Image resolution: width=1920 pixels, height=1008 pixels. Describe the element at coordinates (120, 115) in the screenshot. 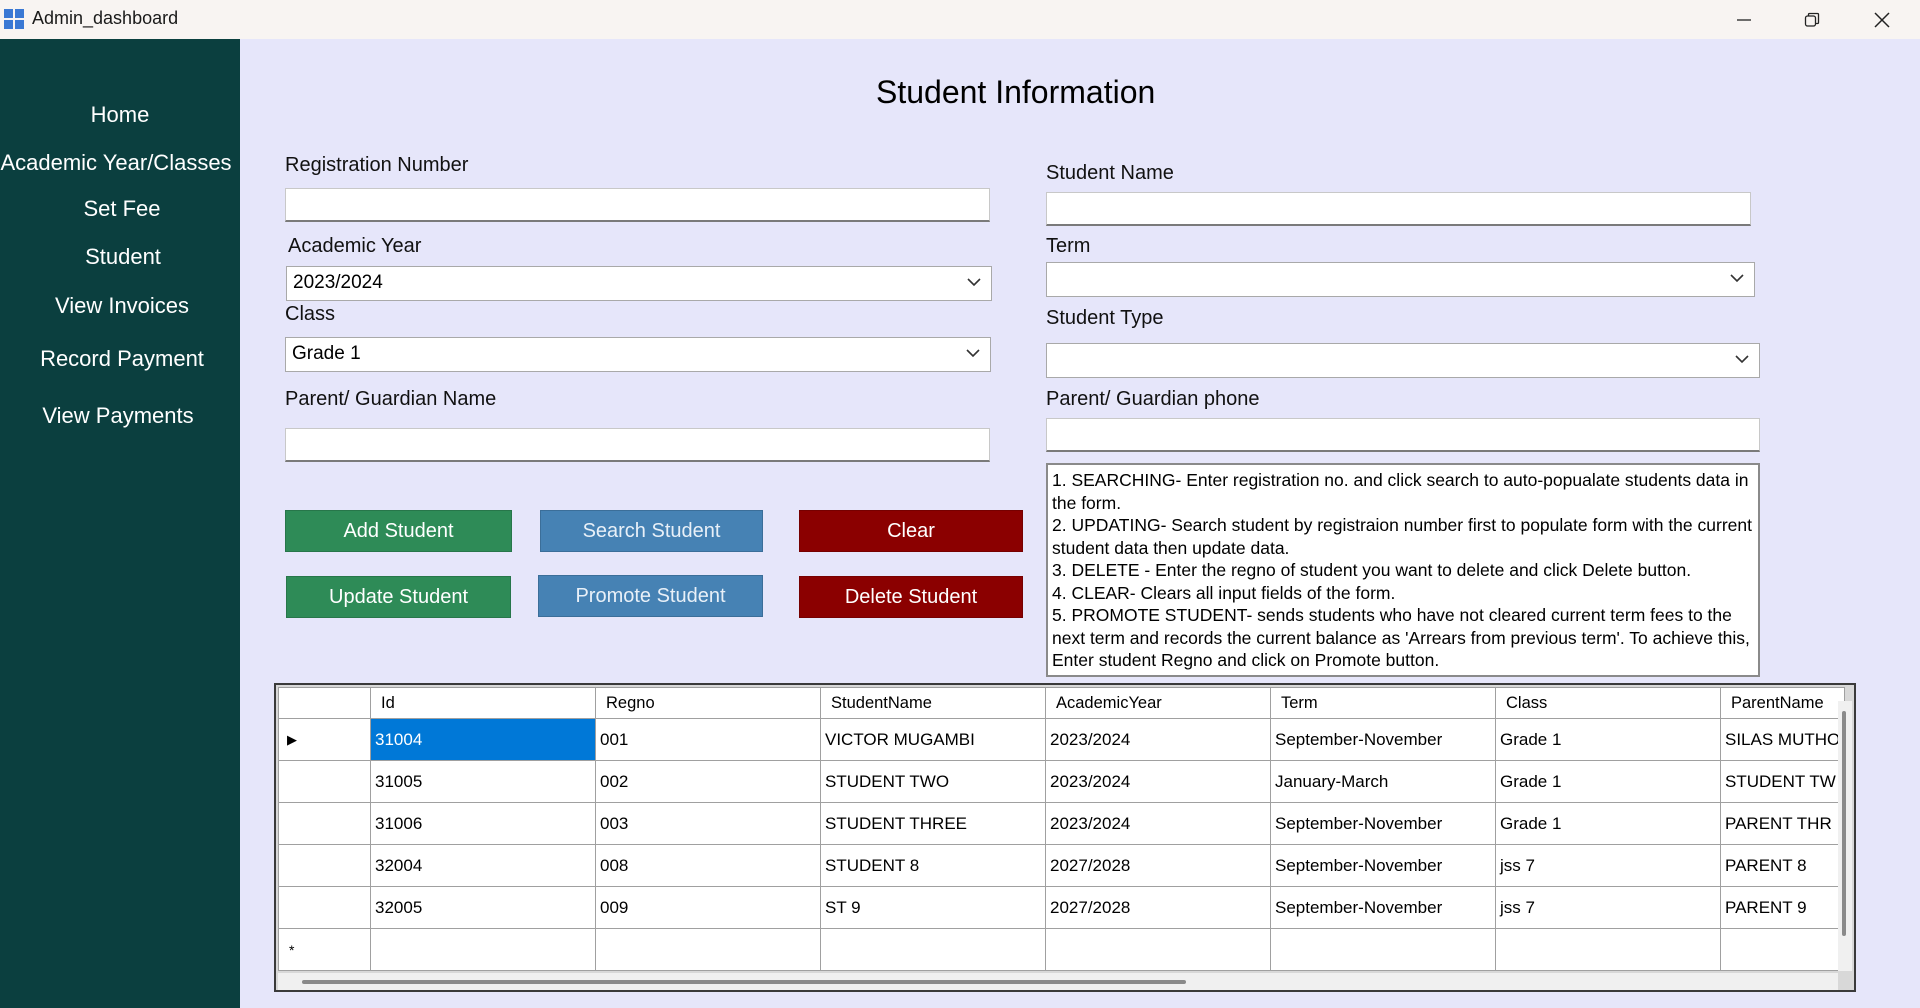

I see `sidebar-item-home: Home` at that location.